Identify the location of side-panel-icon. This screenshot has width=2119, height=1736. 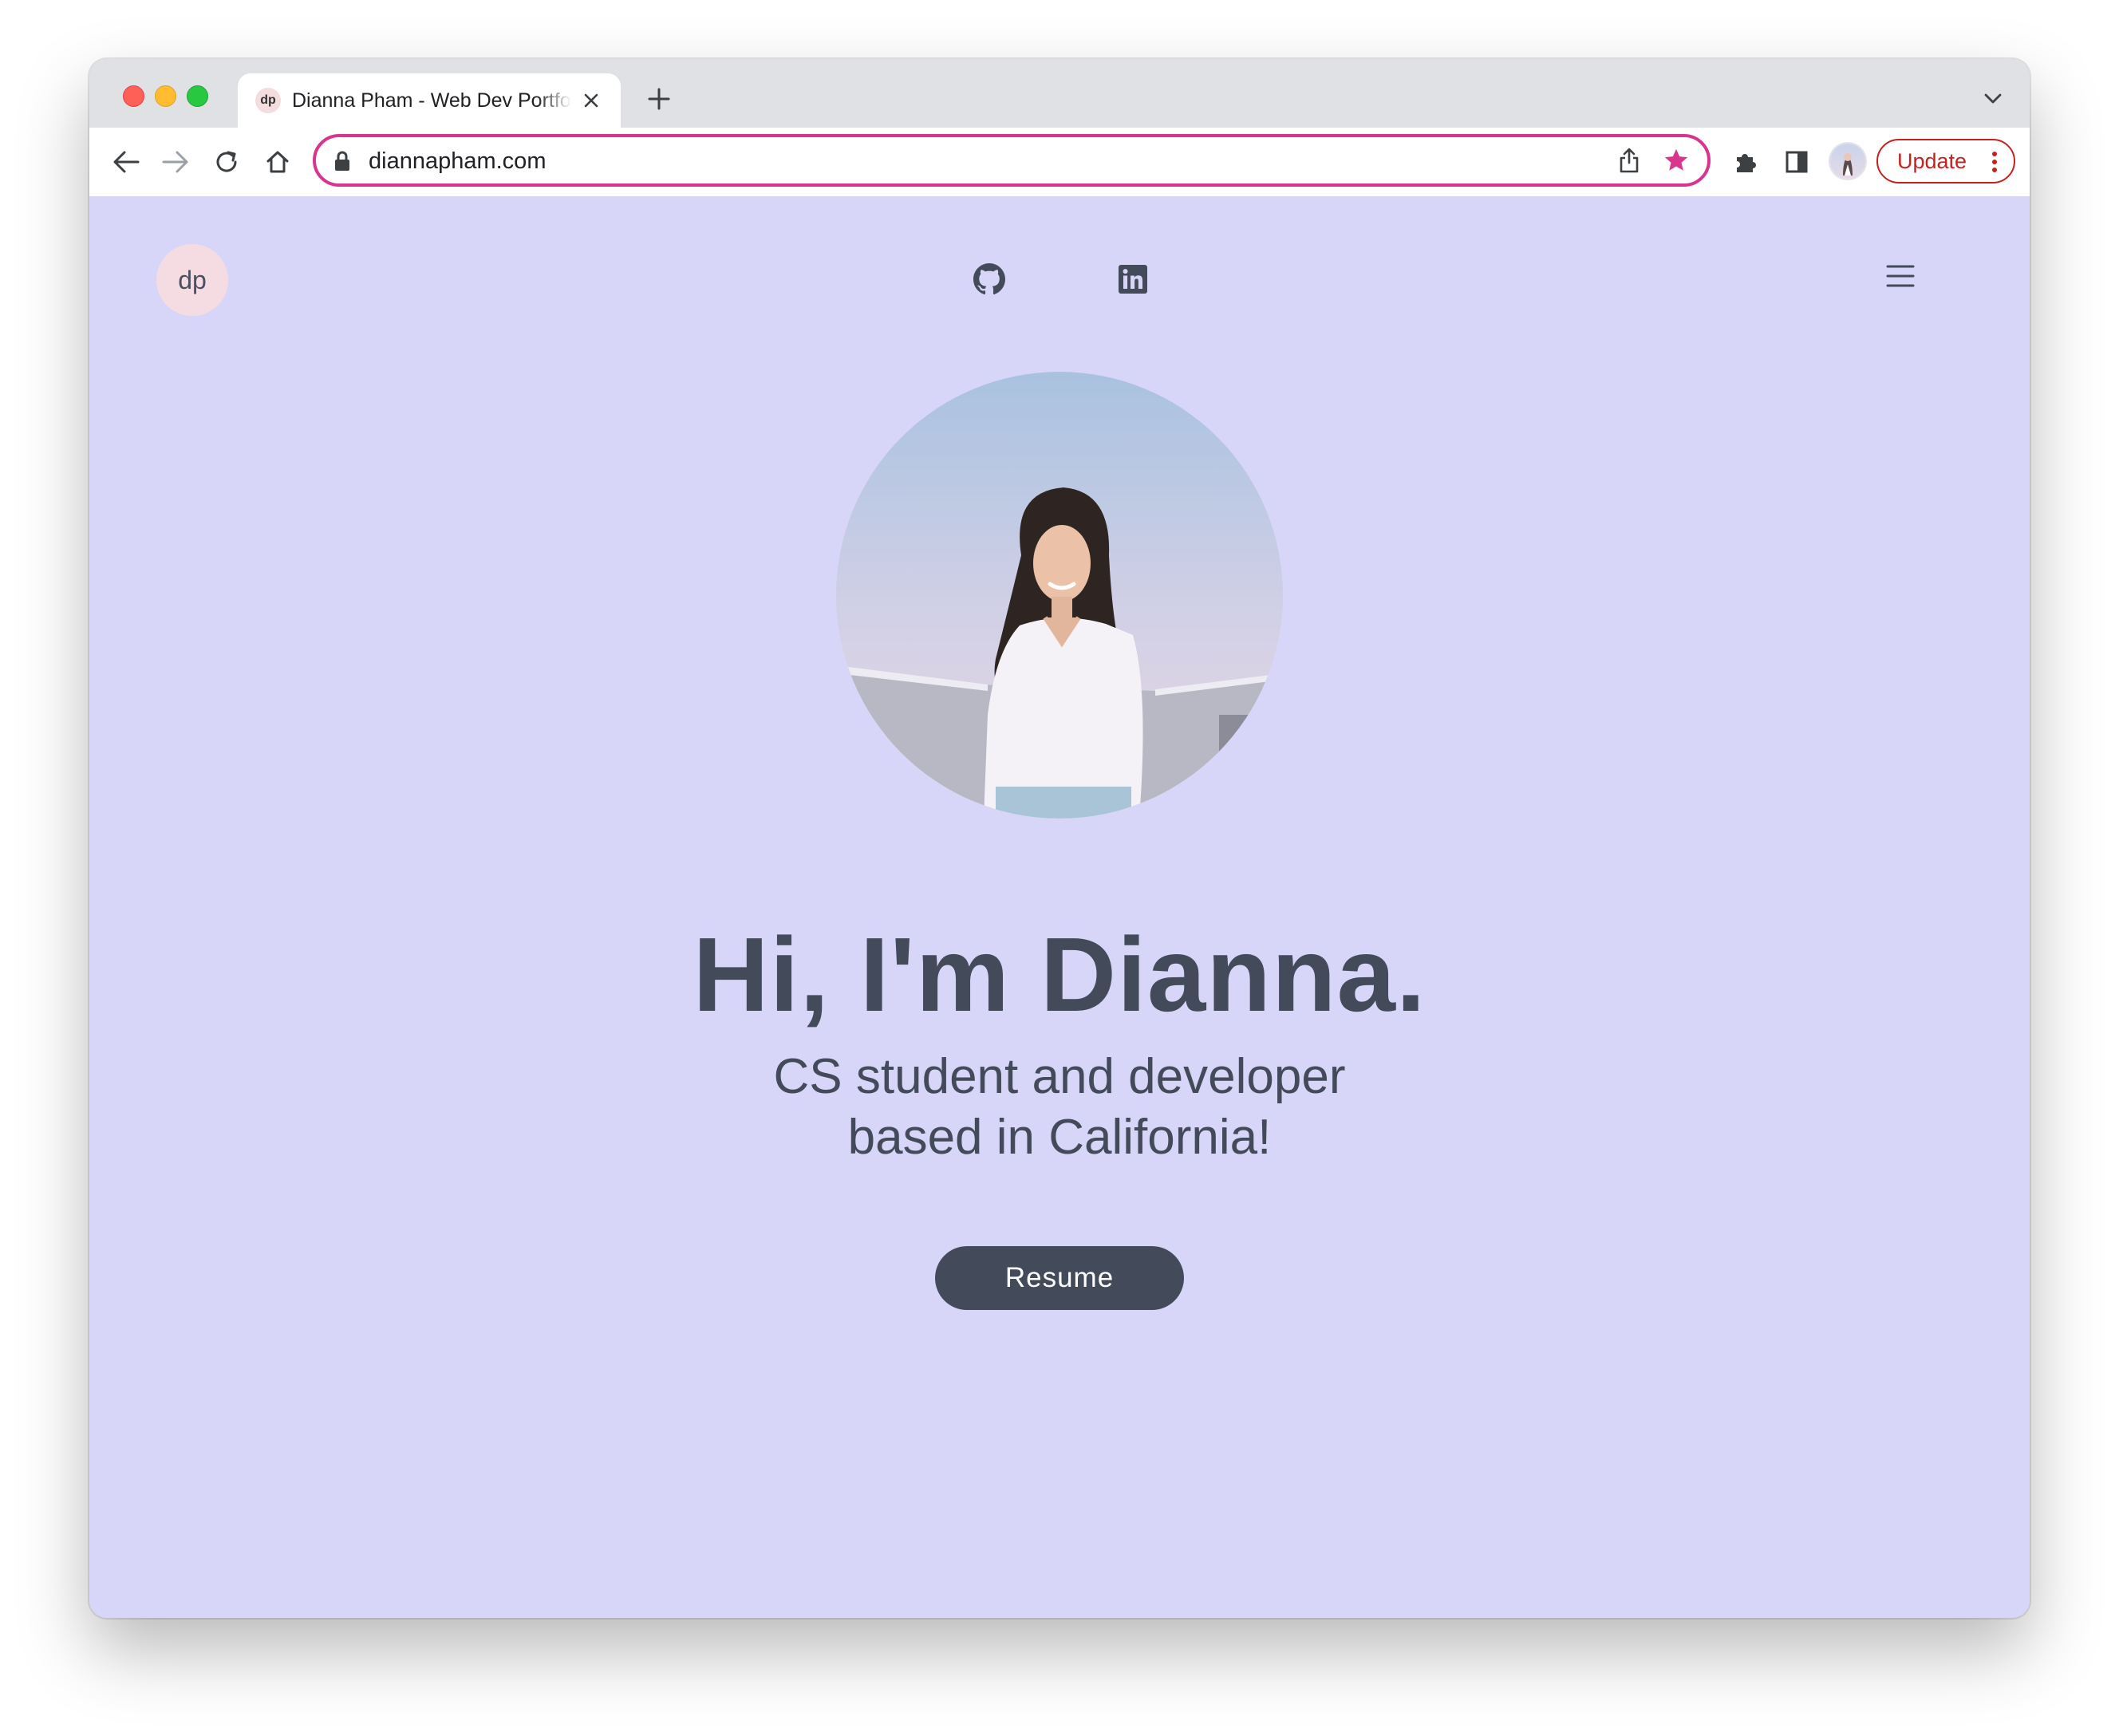
(1796, 162).